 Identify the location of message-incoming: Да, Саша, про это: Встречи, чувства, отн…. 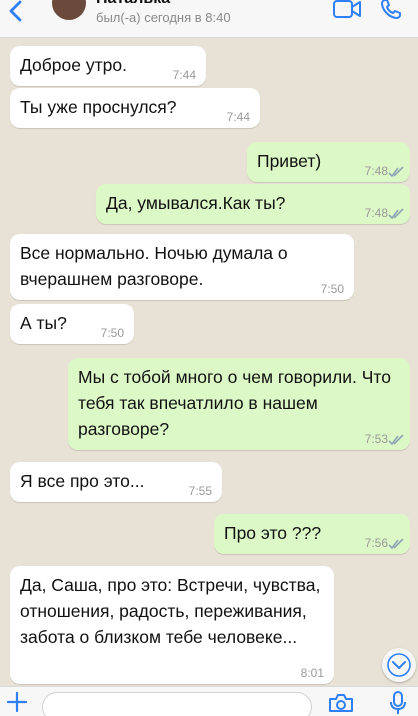
(172, 625).